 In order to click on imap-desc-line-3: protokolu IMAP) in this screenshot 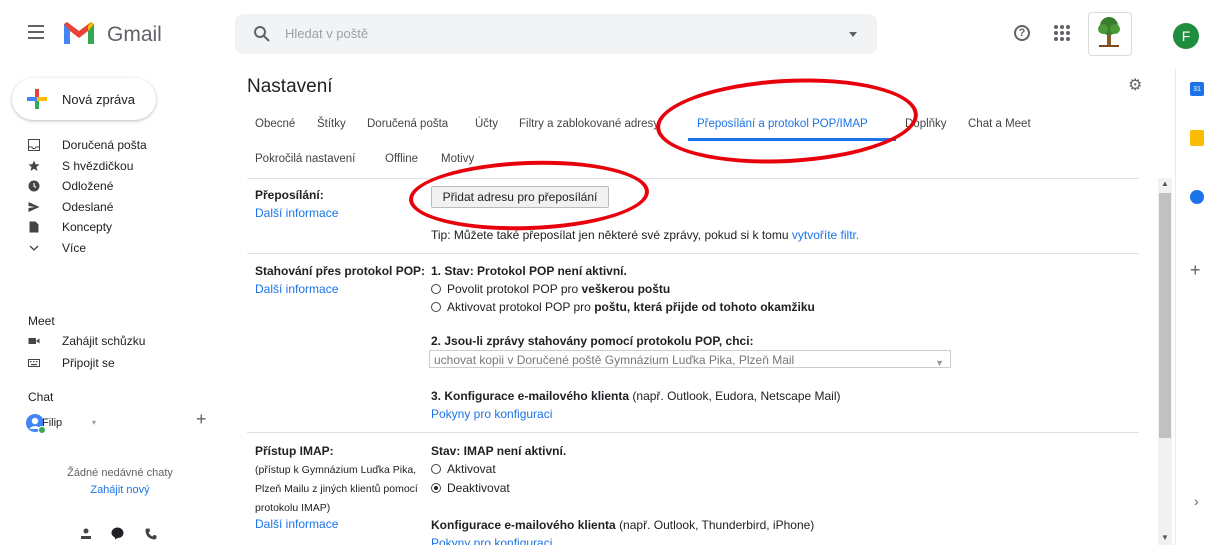, I will do `click(293, 508)`.